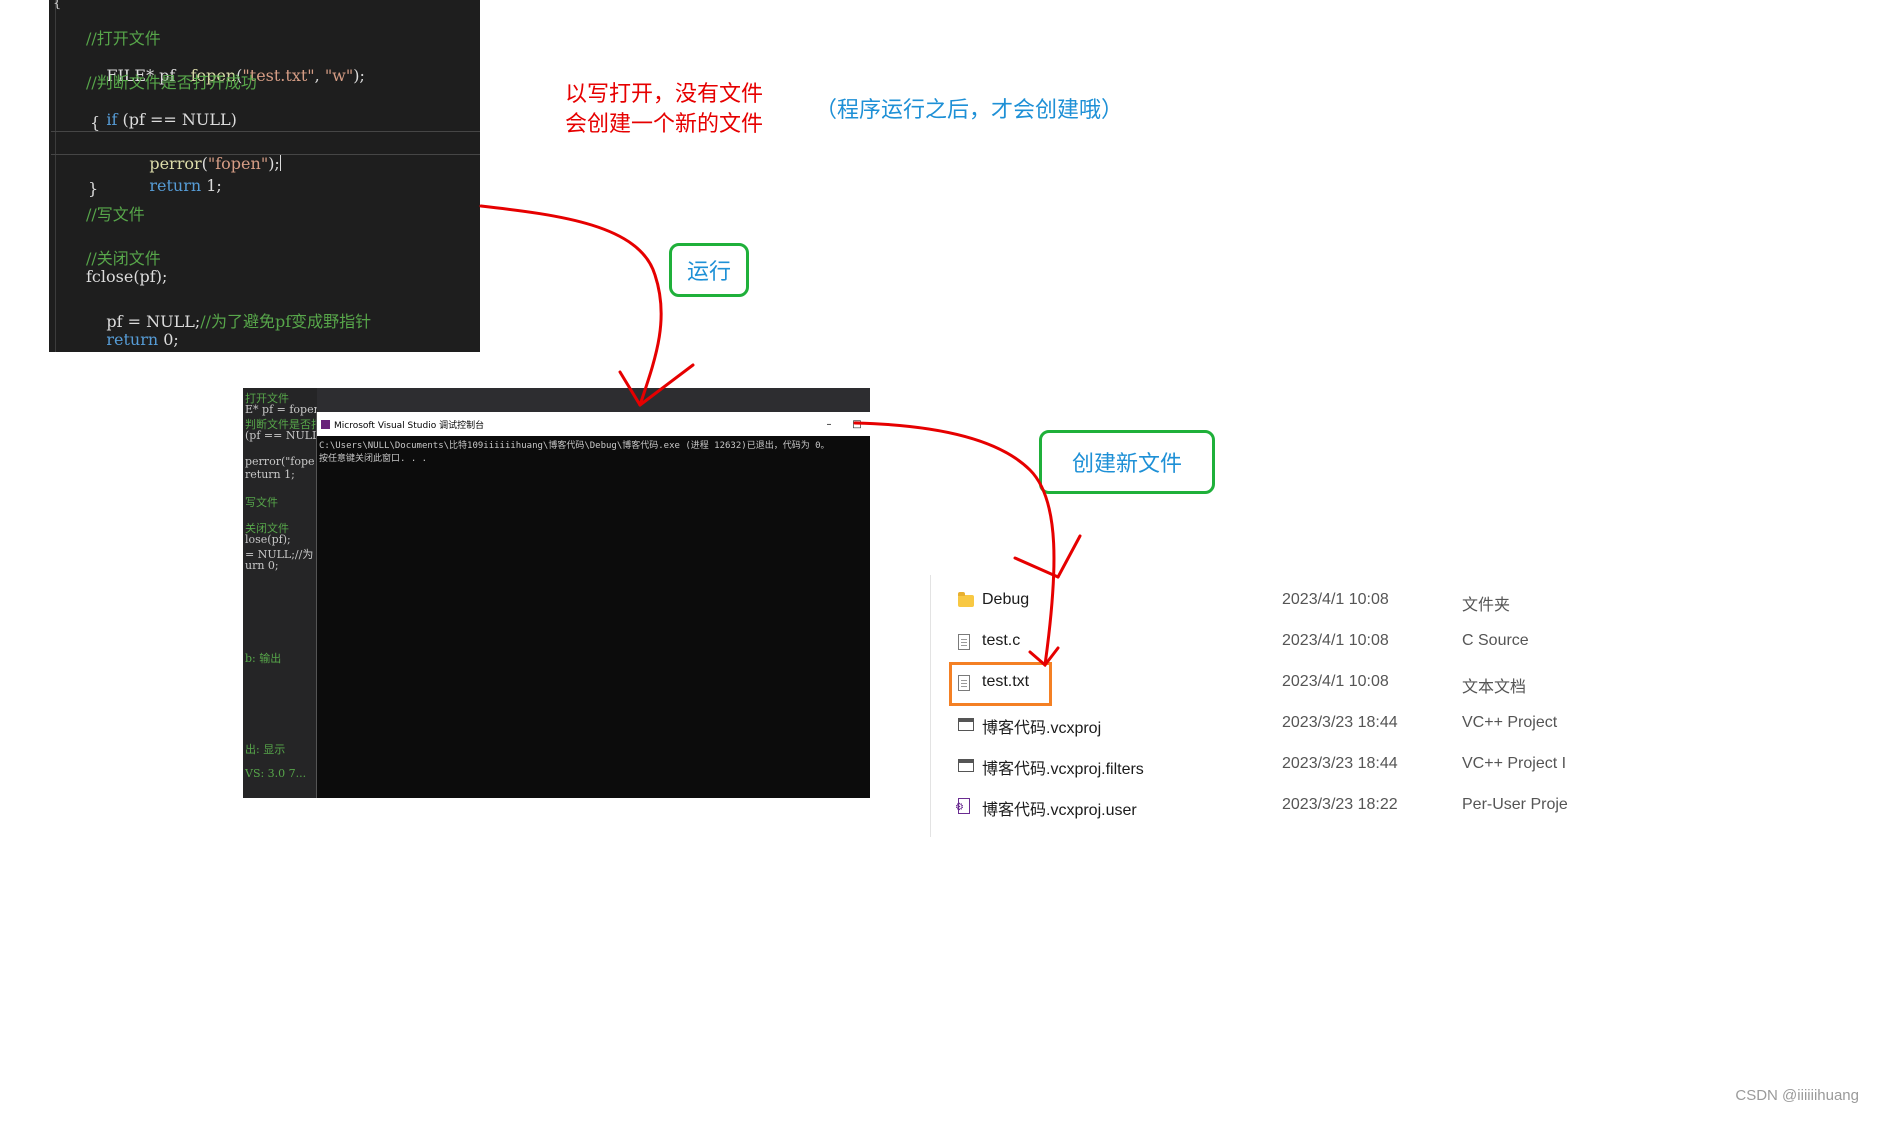 The image size is (1879, 1122). Describe the element at coordinates (954, 544) in the screenshot. I see `arrow-to-file` at that location.